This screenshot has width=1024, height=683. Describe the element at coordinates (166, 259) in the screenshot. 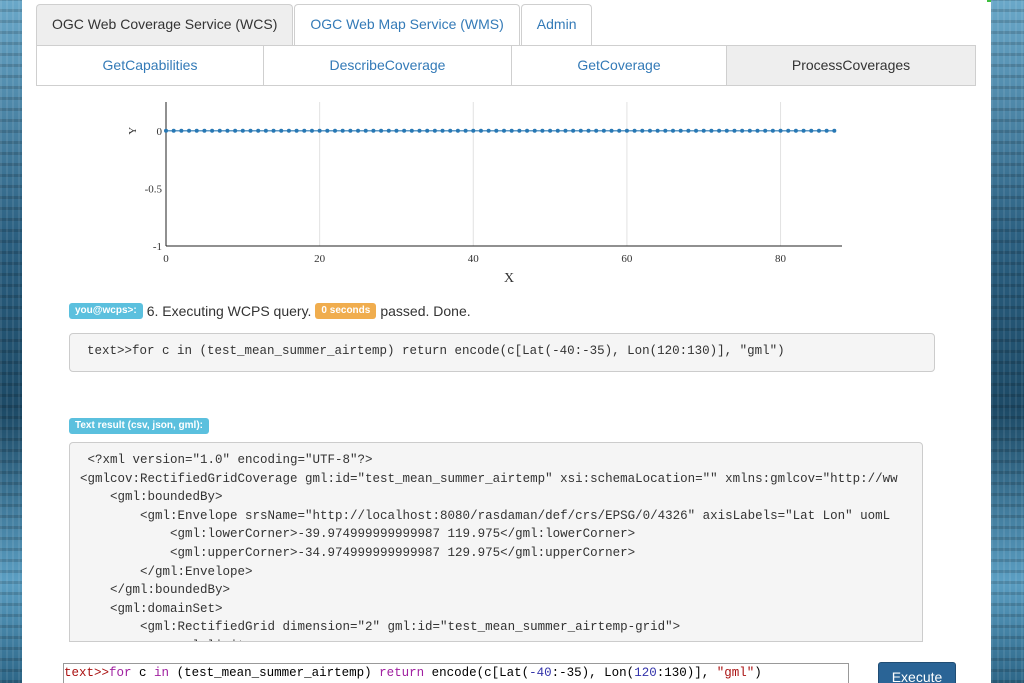

I see `x-tick-label: 0` at that location.